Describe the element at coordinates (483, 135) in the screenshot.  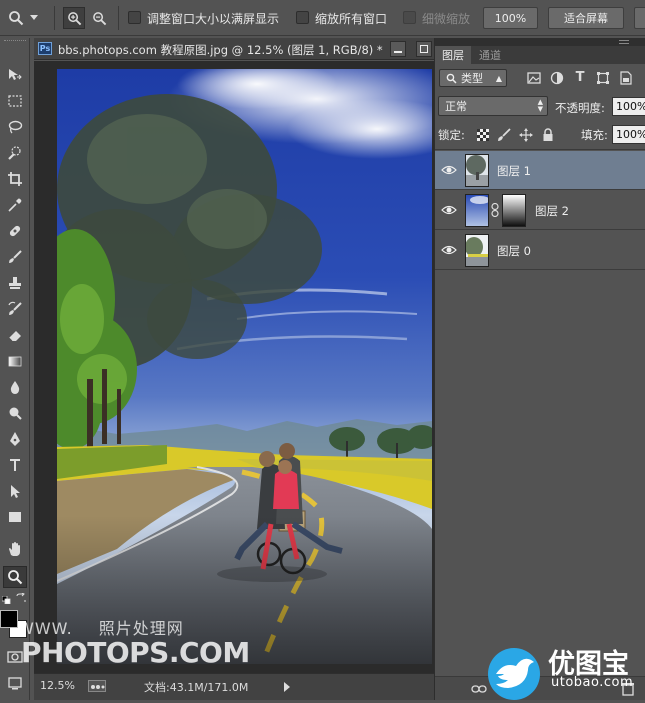
I see `lock-transparent-icon` at that location.